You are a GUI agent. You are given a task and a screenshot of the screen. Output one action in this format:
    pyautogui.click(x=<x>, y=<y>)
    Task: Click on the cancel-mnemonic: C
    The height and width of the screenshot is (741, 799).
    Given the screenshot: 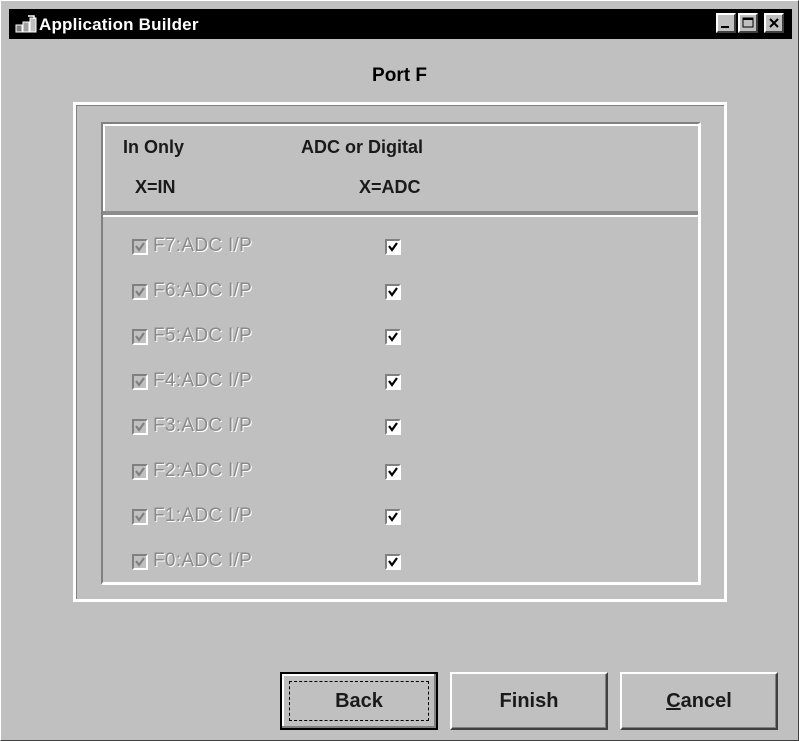 What is the action you would take?
    pyautogui.click(x=673, y=700)
    